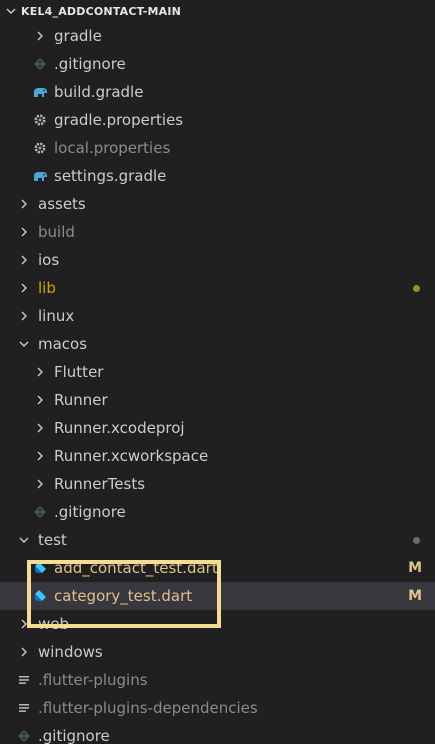 The height and width of the screenshot is (744, 435). What do you see at coordinates (47, 288) in the screenshot?
I see `tree-item-label: lib` at bounding box center [47, 288].